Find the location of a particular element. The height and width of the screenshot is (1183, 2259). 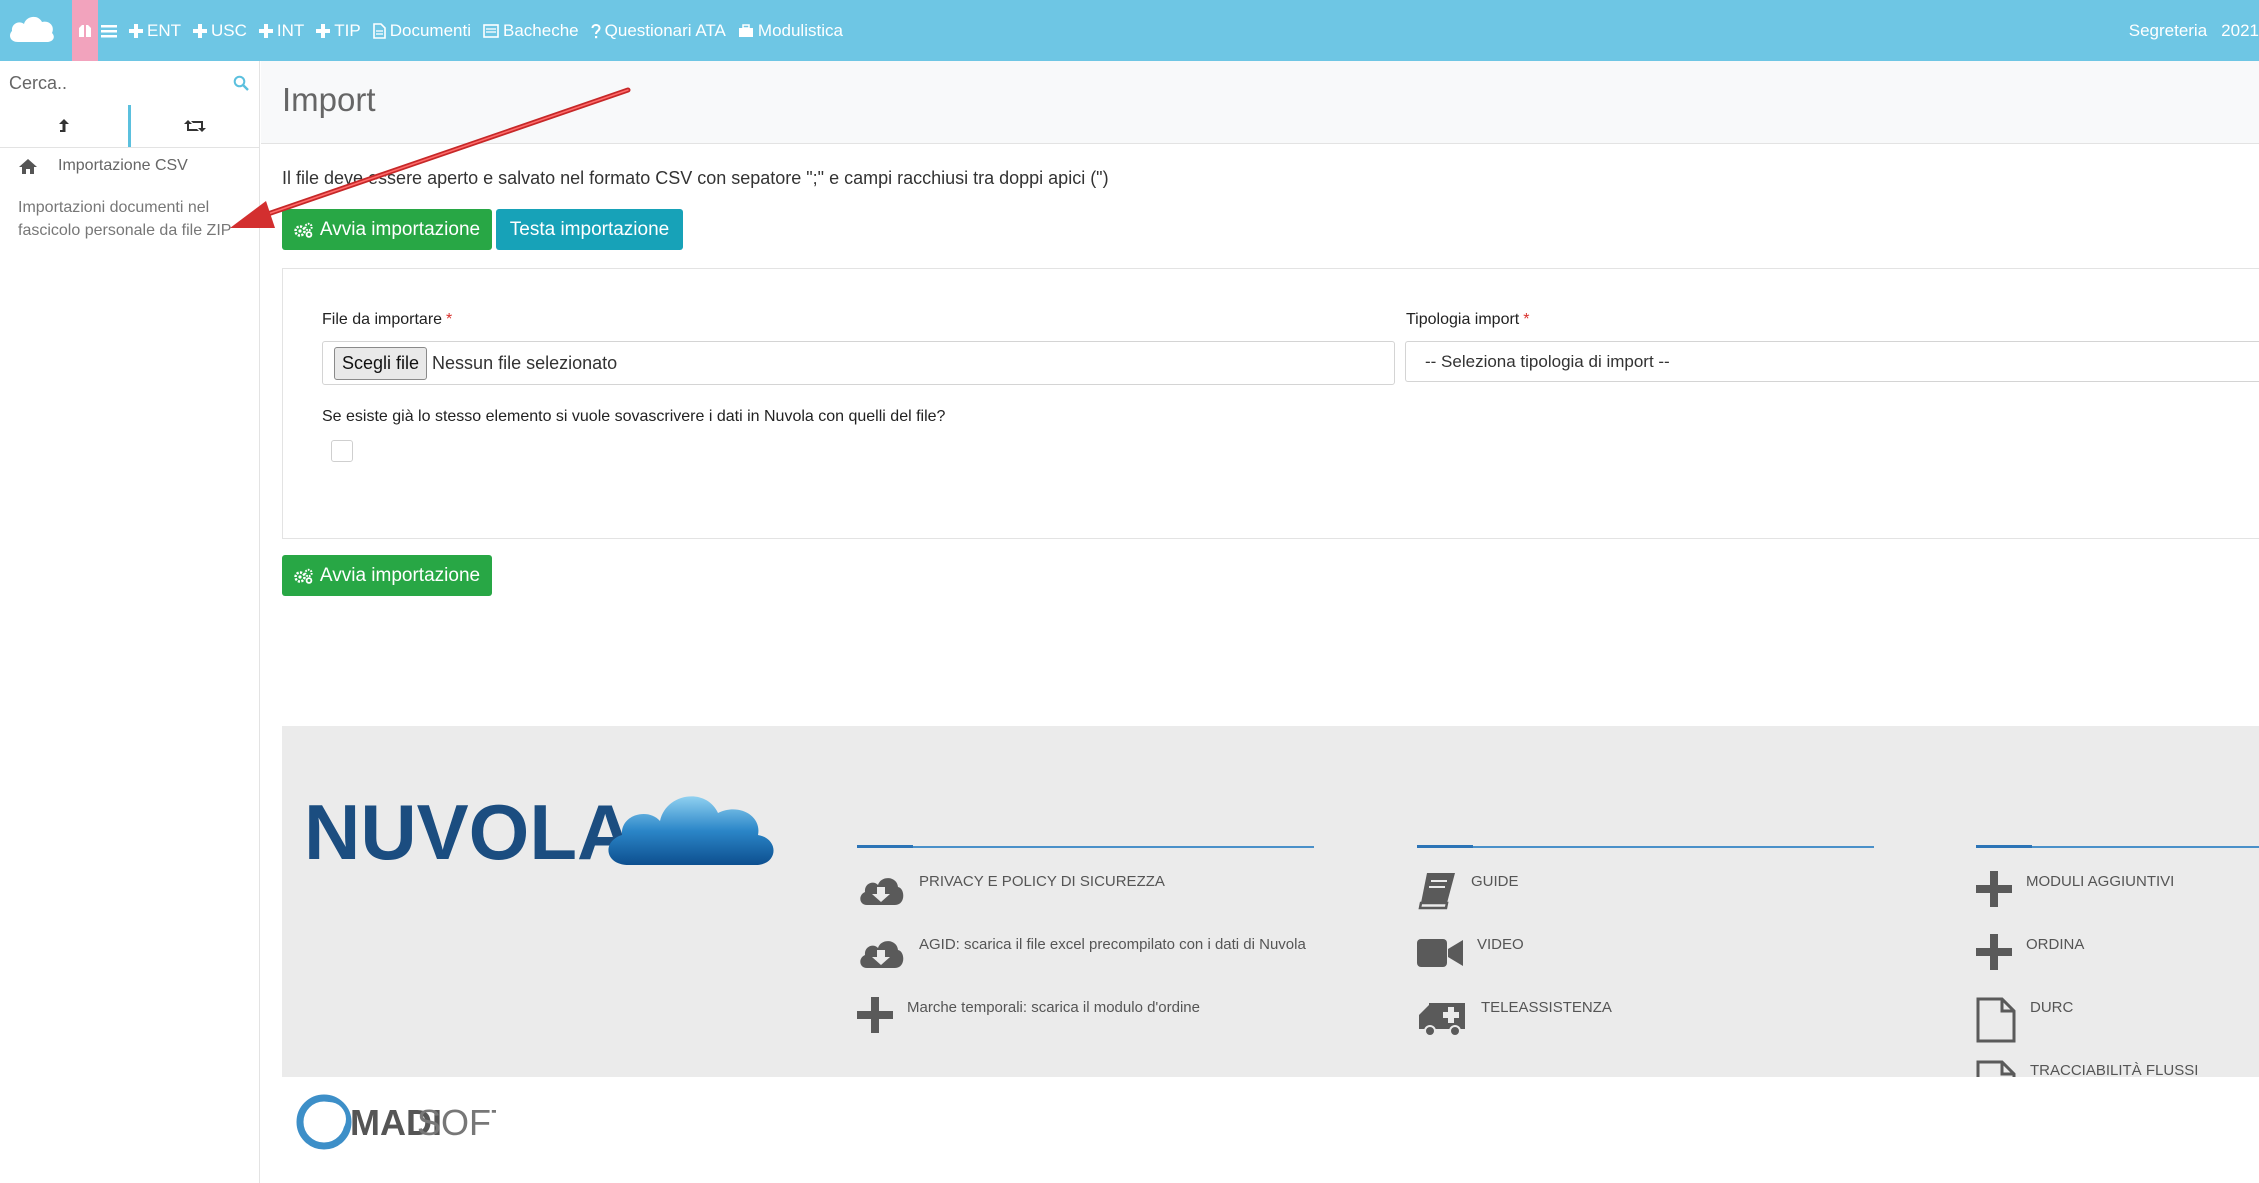

footer-link-label: VIDEO is located at coordinates (1500, 944).